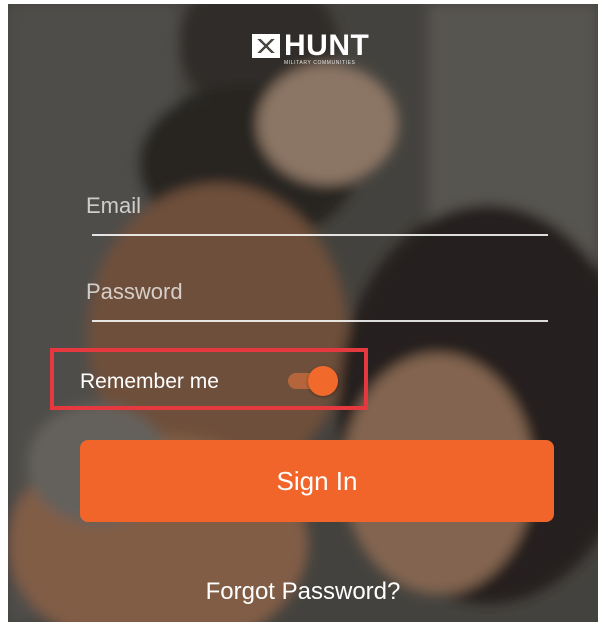 The width and height of the screenshot is (606, 629). What do you see at coordinates (266, 46) in the screenshot?
I see `hunt-logo-icon` at bounding box center [266, 46].